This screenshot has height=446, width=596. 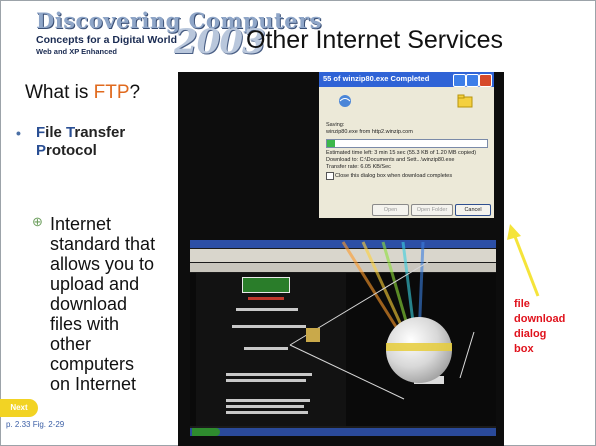 What do you see at coordinates (530, 334) in the screenshot?
I see `caption-line: dialog` at bounding box center [530, 334].